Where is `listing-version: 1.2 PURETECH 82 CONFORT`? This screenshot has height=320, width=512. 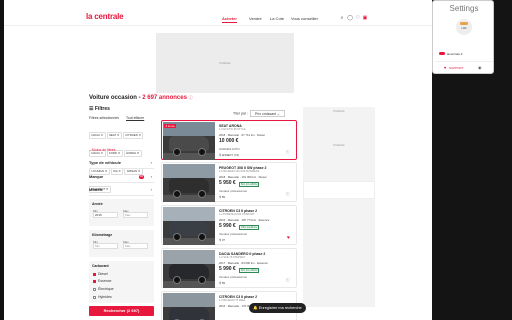
listing-version: 1.2 PURETECH 82 CONFORT is located at coordinates (237, 214).